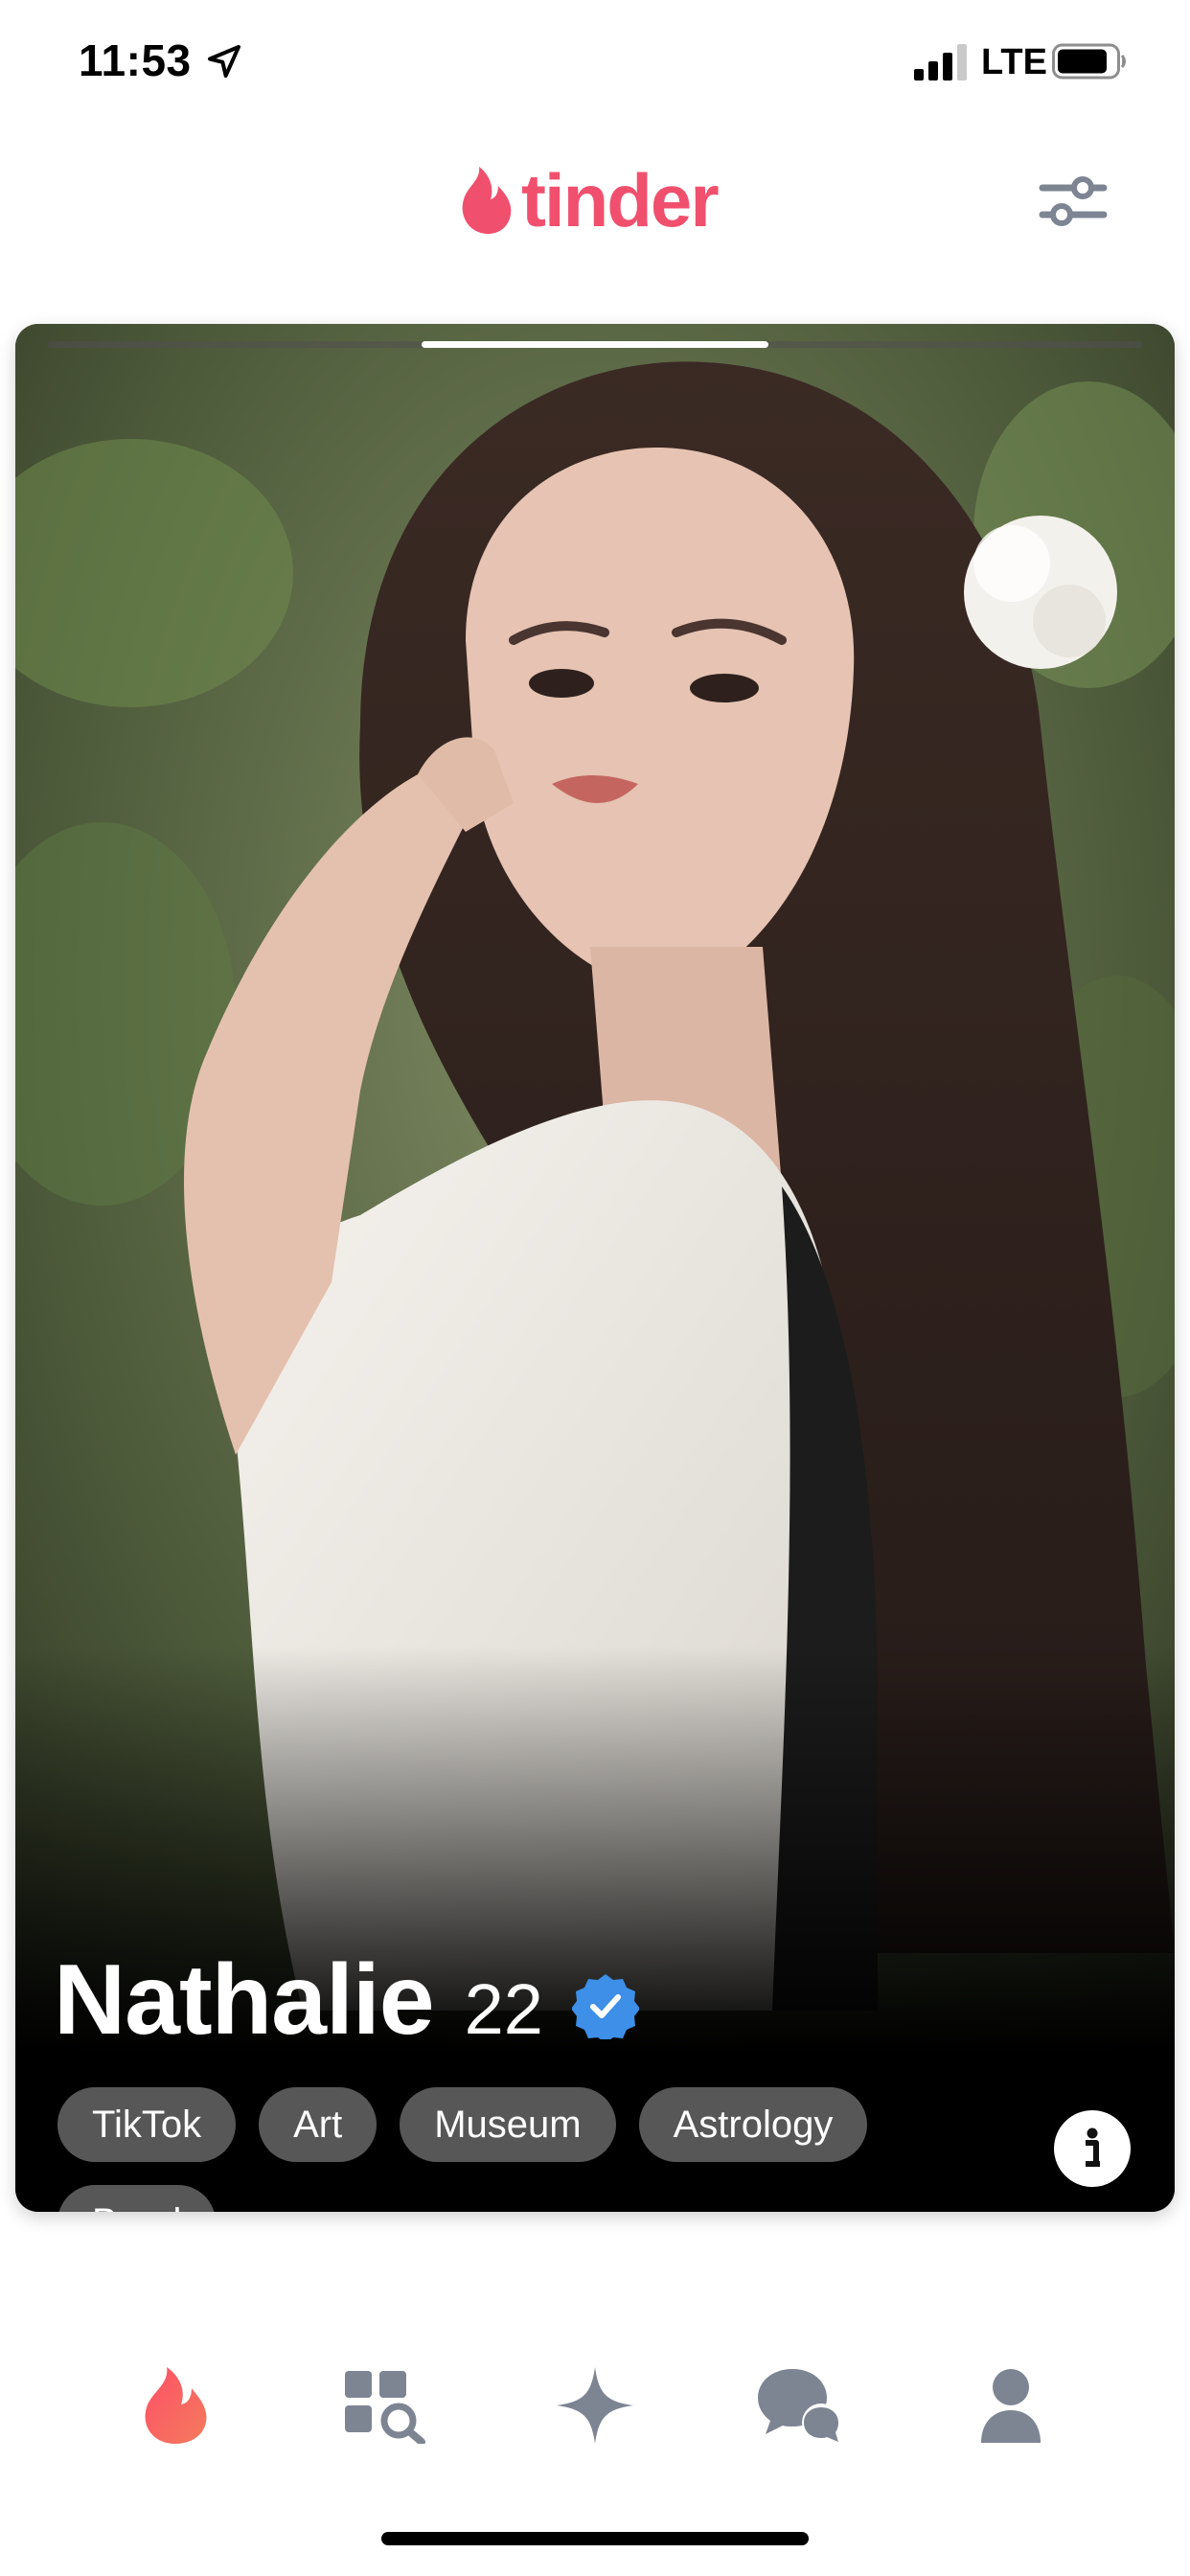 The width and height of the screenshot is (1190, 2576). Describe the element at coordinates (1014, 62) in the screenshot. I see `network-type: LTE` at that location.